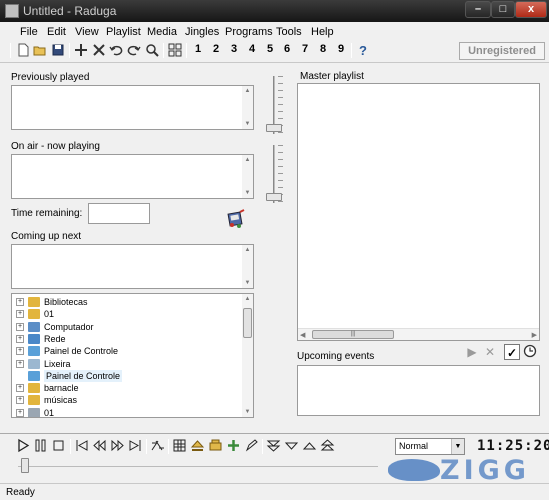 The width and height of the screenshot is (549, 500). What do you see at coordinates (135, 445) in the screenshot?
I see `next-track-icon` at bounding box center [135, 445].